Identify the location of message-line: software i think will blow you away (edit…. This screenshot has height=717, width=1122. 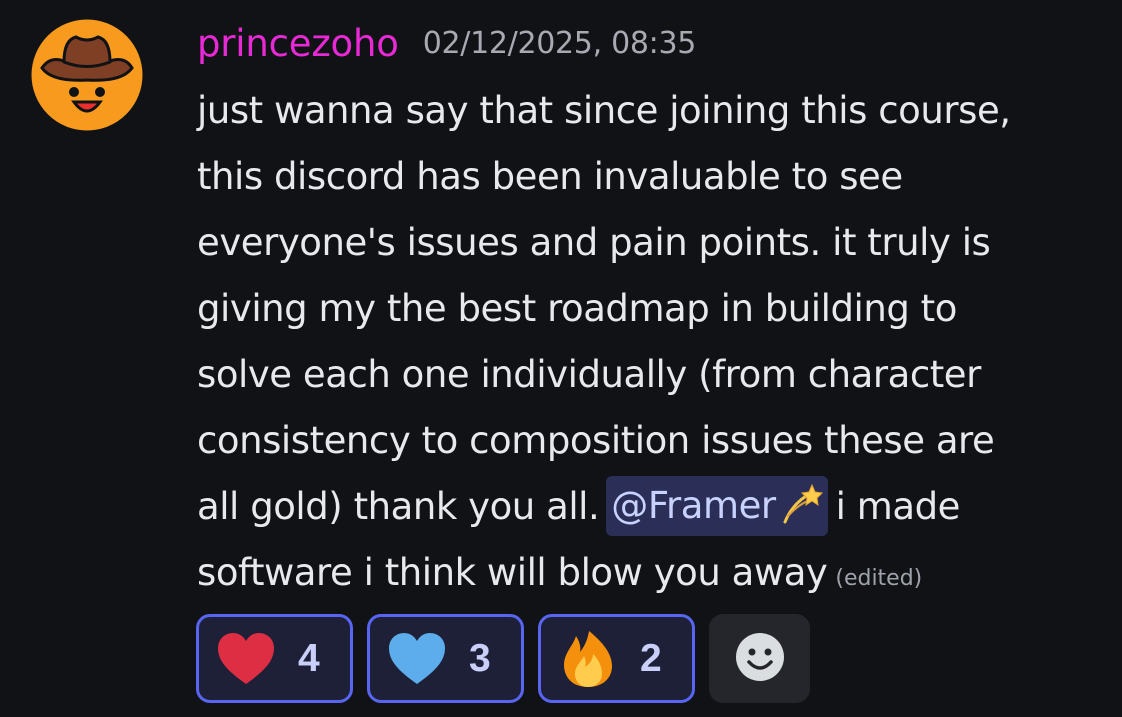
(653, 573).